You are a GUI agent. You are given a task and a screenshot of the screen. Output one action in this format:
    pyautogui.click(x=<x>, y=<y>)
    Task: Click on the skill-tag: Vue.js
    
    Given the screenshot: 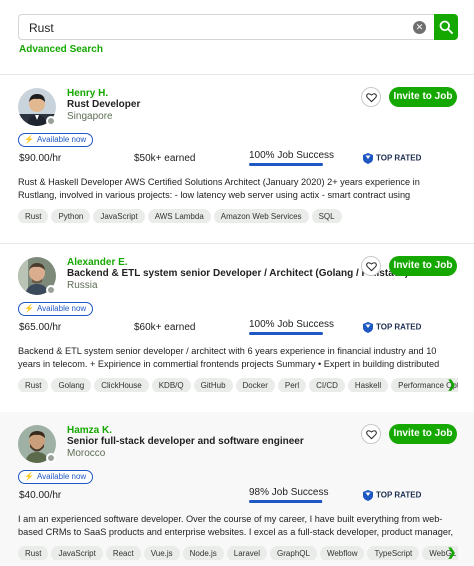 What is the action you would take?
    pyautogui.click(x=161, y=553)
    